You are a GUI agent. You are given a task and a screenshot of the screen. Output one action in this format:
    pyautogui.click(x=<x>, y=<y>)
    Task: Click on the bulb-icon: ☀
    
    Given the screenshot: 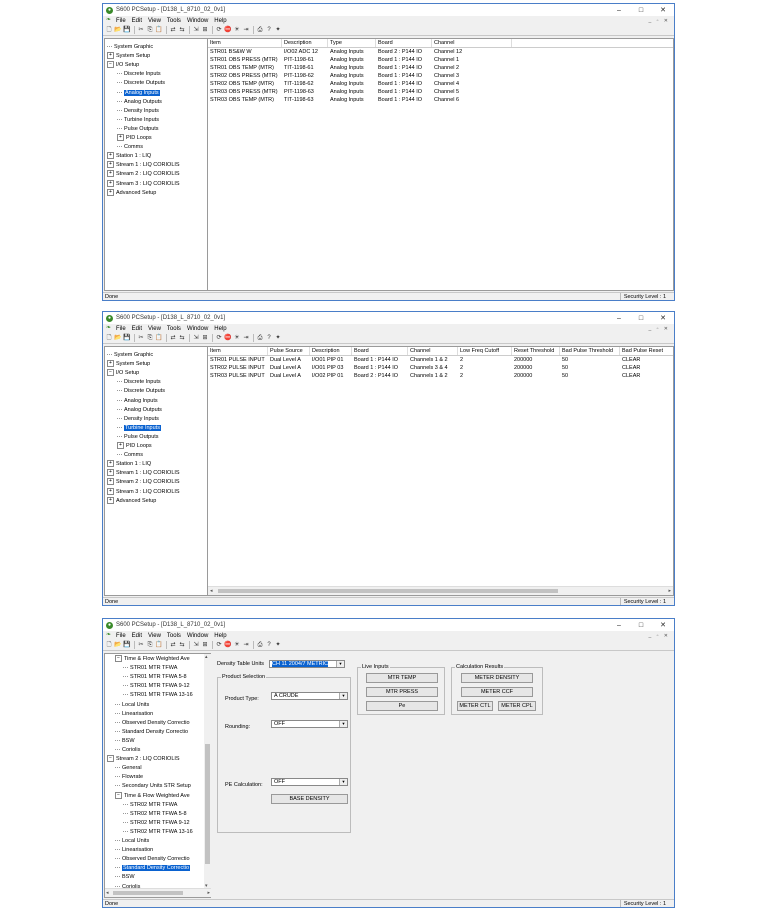 What is the action you would take?
    pyautogui.click(x=237, y=645)
    